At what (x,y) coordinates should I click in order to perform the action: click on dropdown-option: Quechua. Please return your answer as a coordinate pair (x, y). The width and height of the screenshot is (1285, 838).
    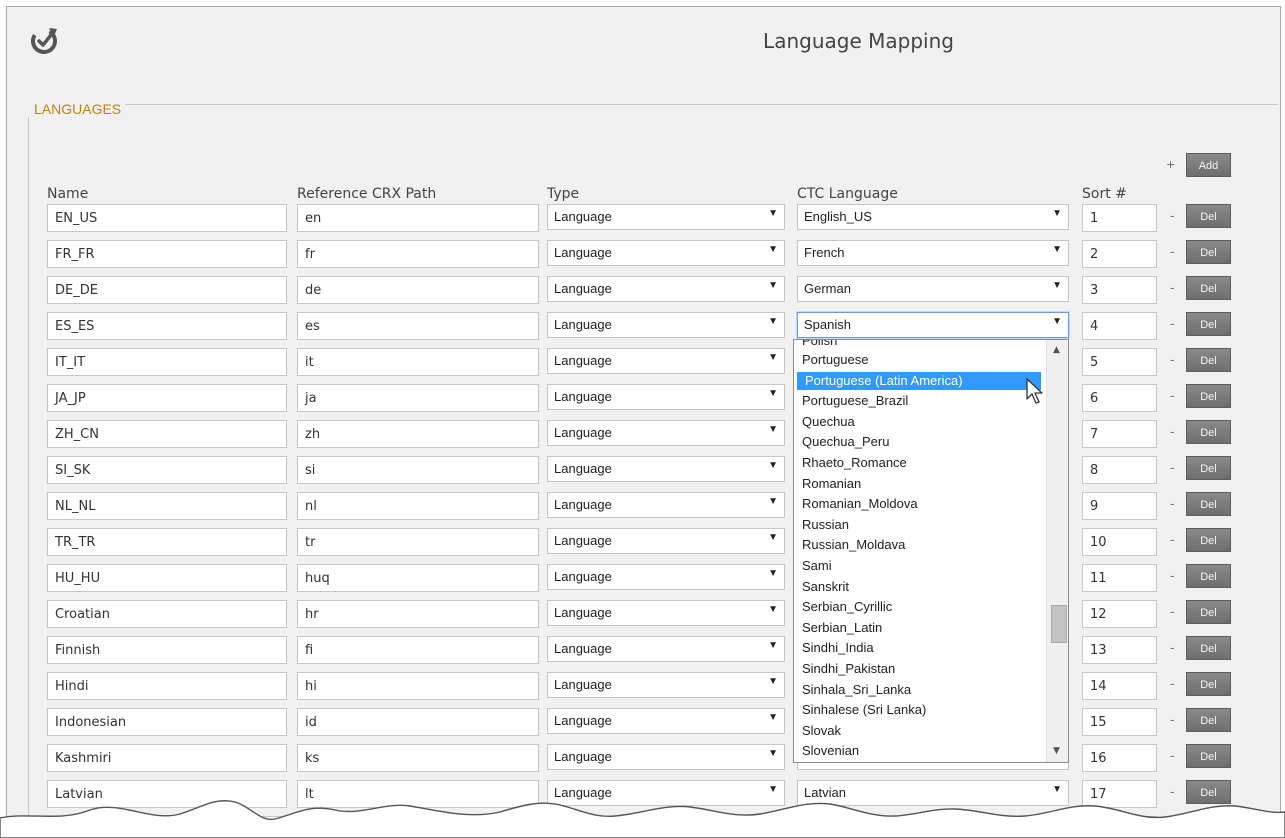
    Looking at the image, I should click on (917, 422).